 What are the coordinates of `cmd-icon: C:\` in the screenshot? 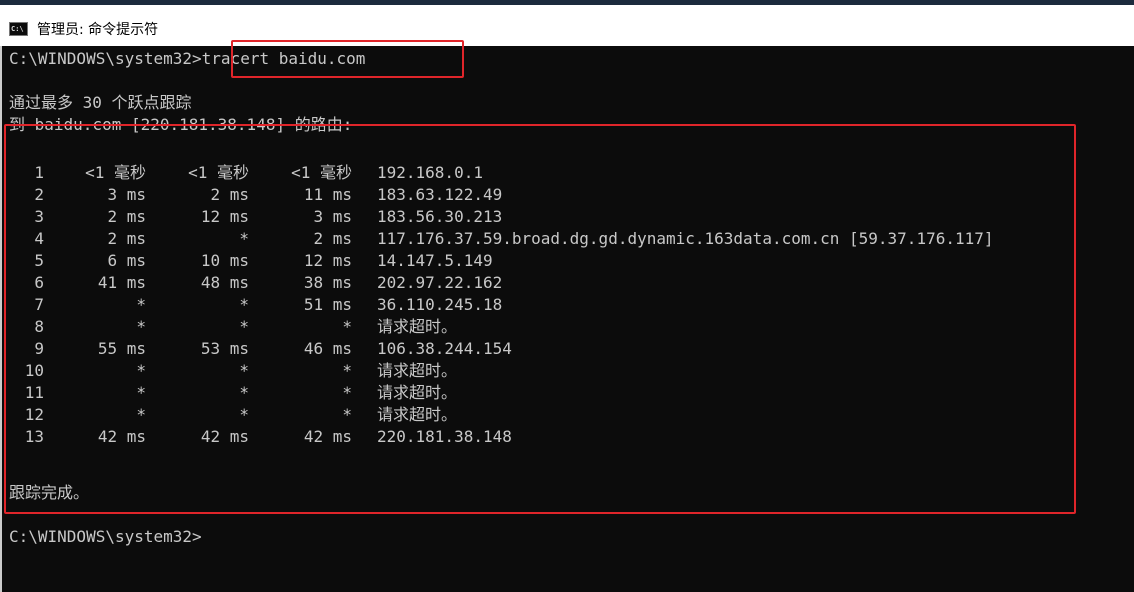 It's located at (18, 29).